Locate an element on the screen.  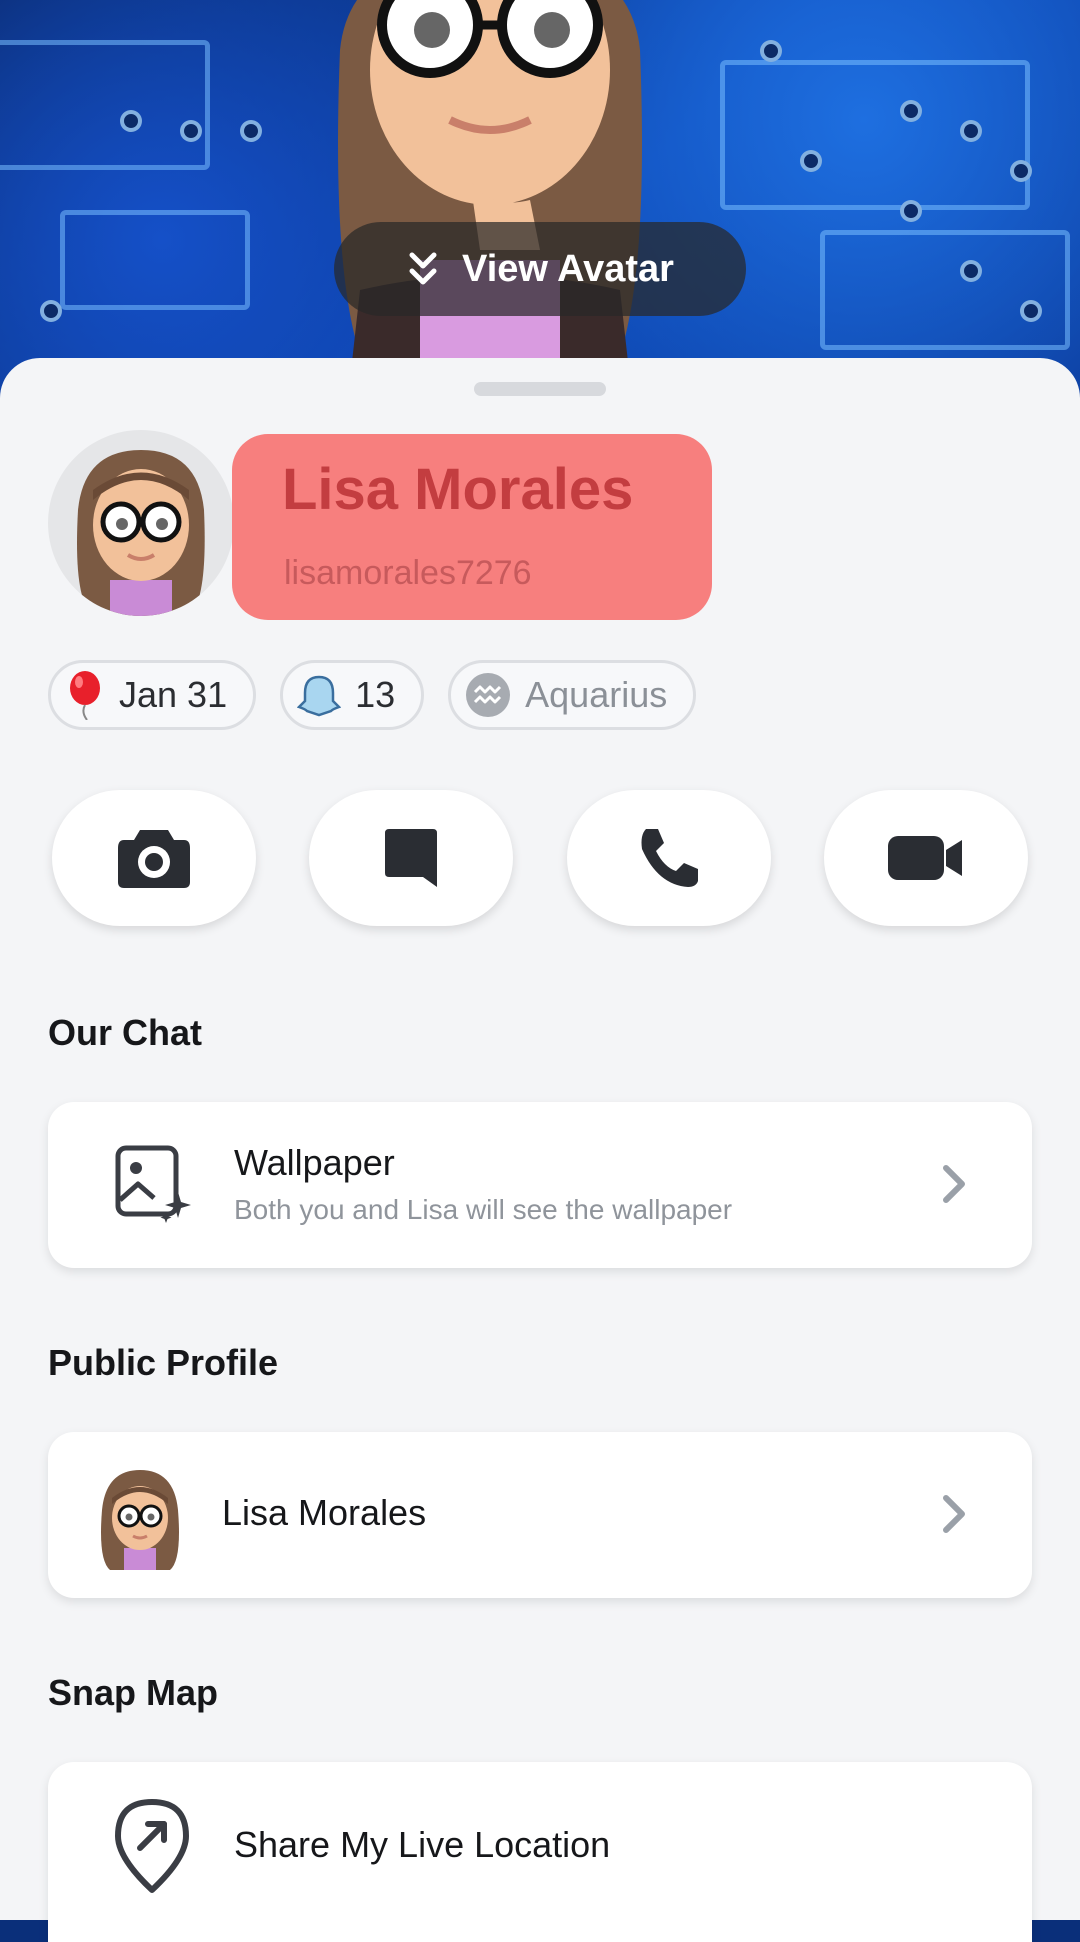
location-share-icon is located at coordinates (152, 1846).